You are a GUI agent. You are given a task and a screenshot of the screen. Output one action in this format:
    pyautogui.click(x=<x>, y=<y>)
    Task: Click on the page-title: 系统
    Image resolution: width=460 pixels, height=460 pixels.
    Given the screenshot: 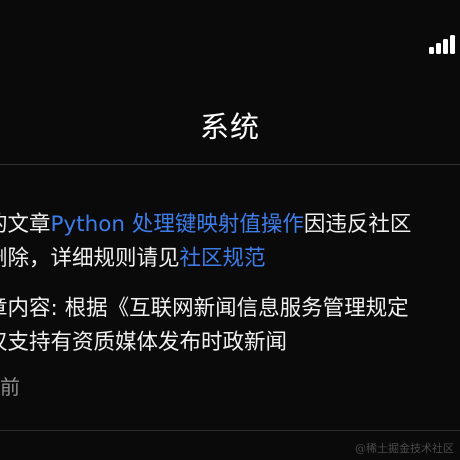 What is the action you would take?
    pyautogui.click(x=229, y=127)
    